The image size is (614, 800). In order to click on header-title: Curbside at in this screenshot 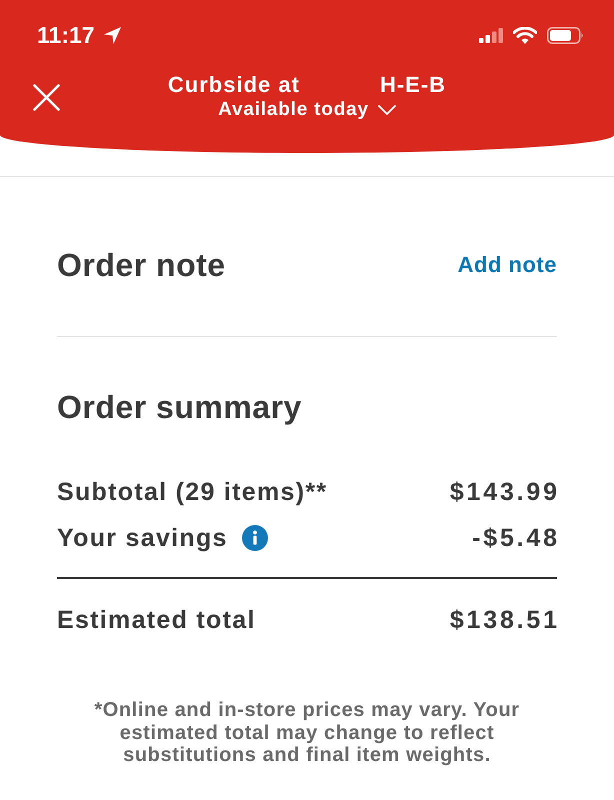, I will do `click(234, 85)`.